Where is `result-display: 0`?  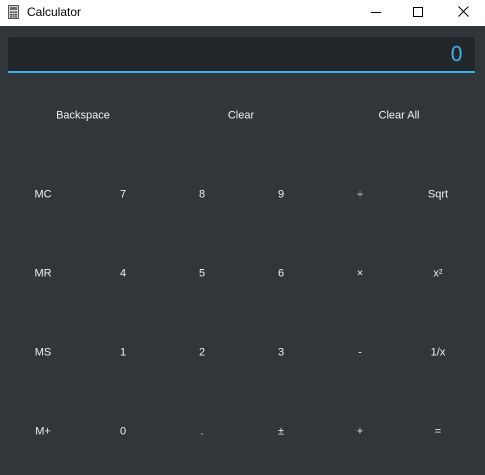 result-display: 0 is located at coordinates (241, 55).